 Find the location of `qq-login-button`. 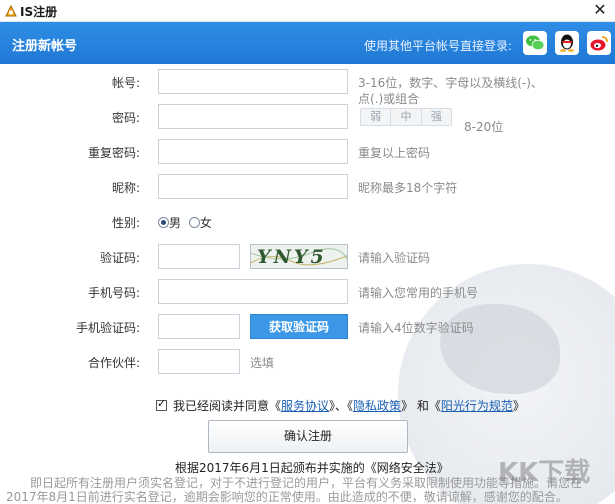

qq-login-button is located at coordinates (567, 43).